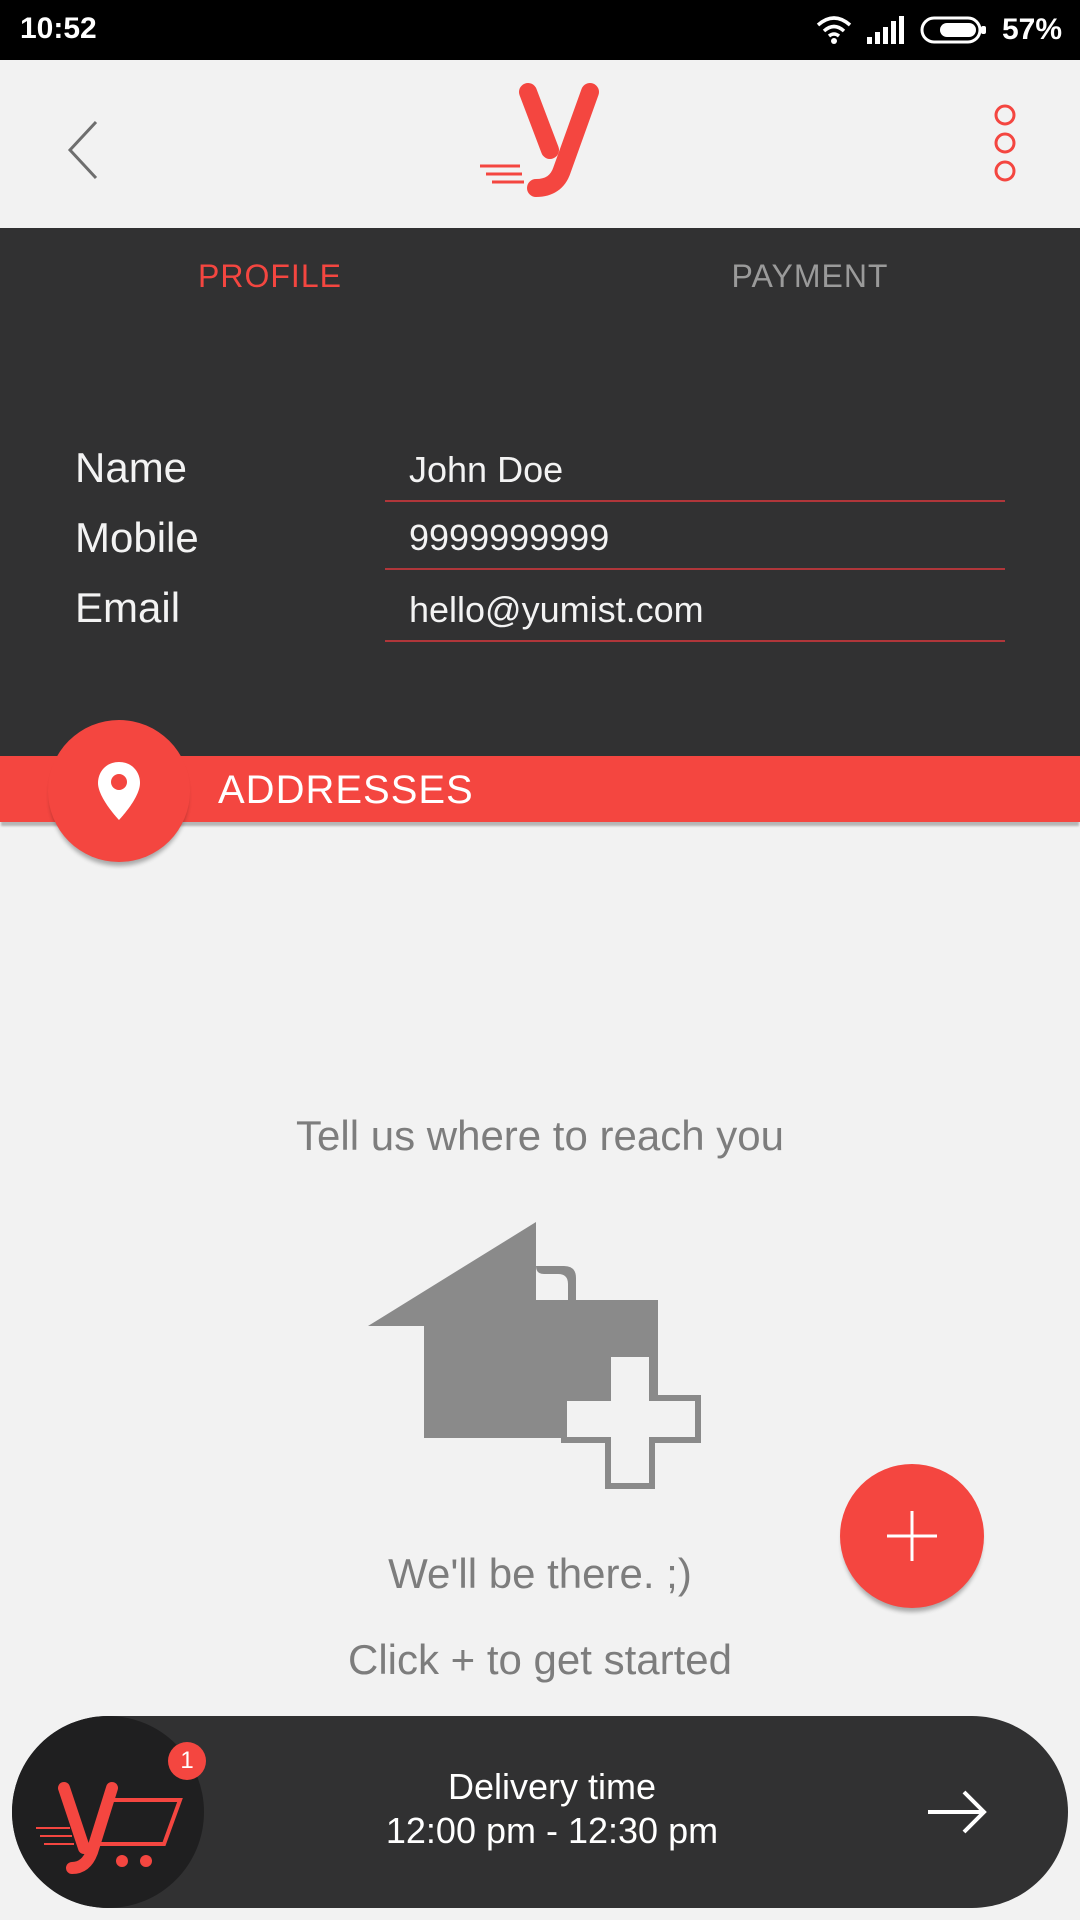  I want to click on house-add-icon, so click(540, 1355).